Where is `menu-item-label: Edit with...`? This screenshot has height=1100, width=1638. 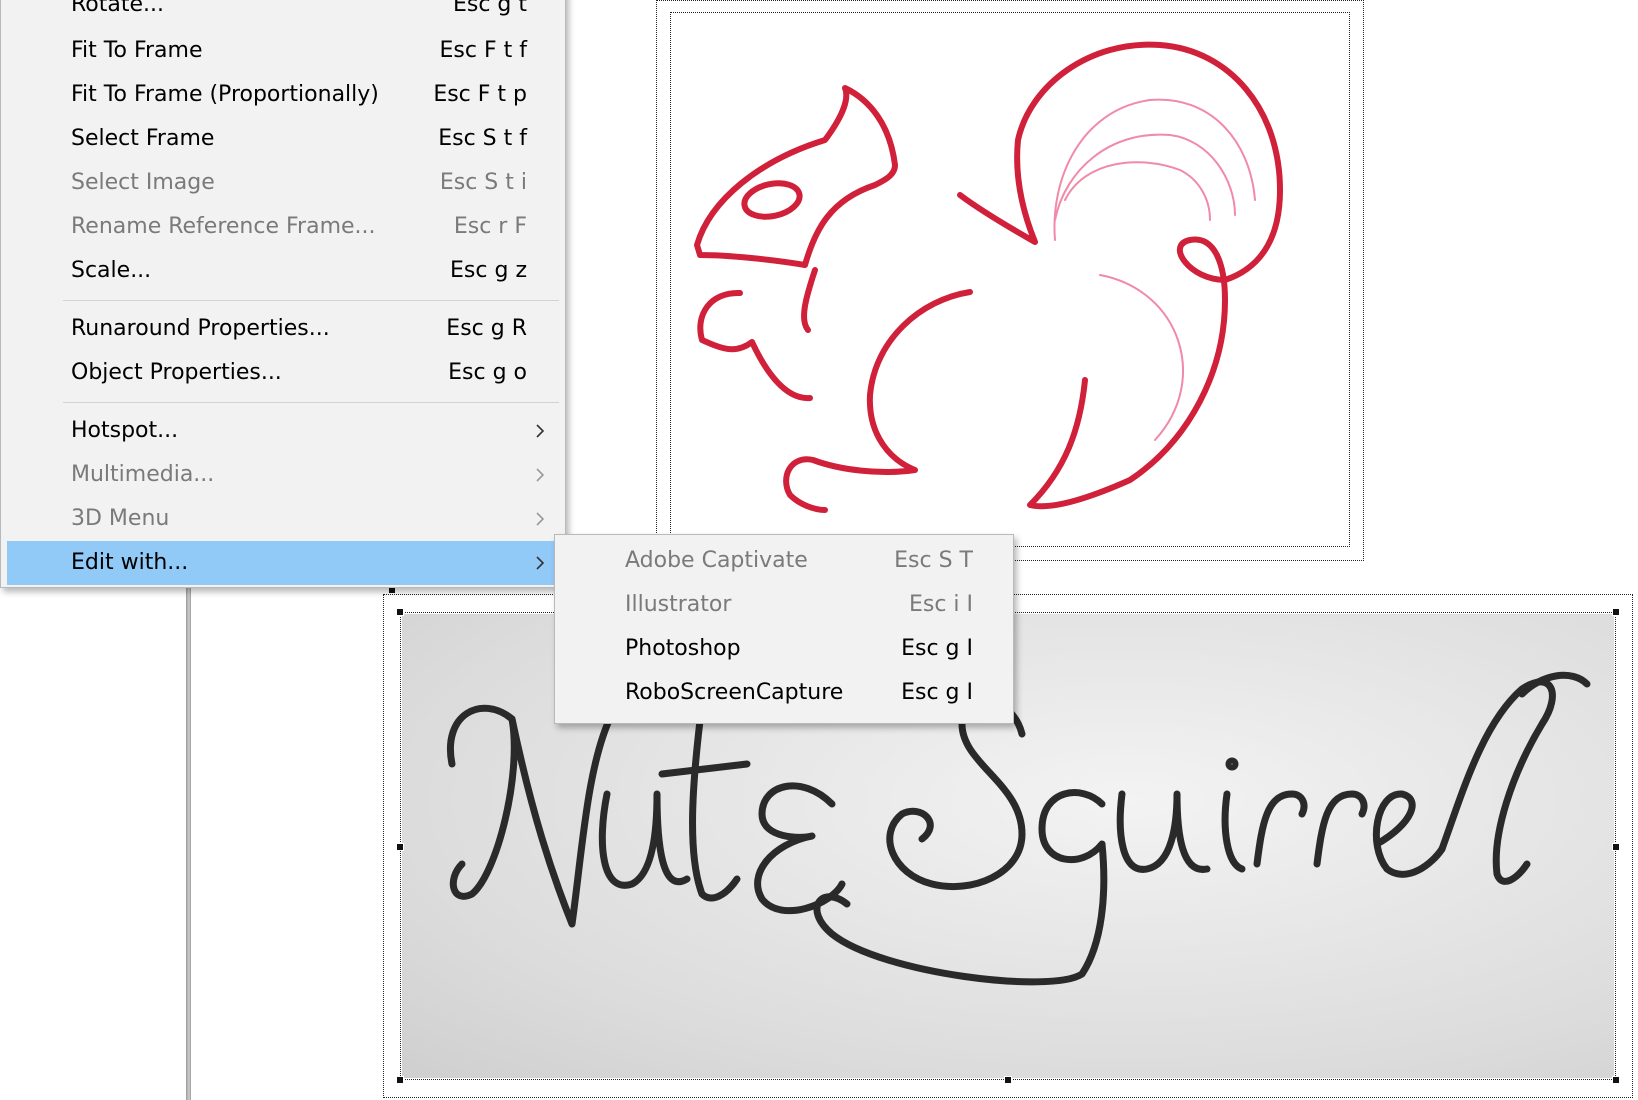 menu-item-label: Edit with... is located at coordinates (130, 562).